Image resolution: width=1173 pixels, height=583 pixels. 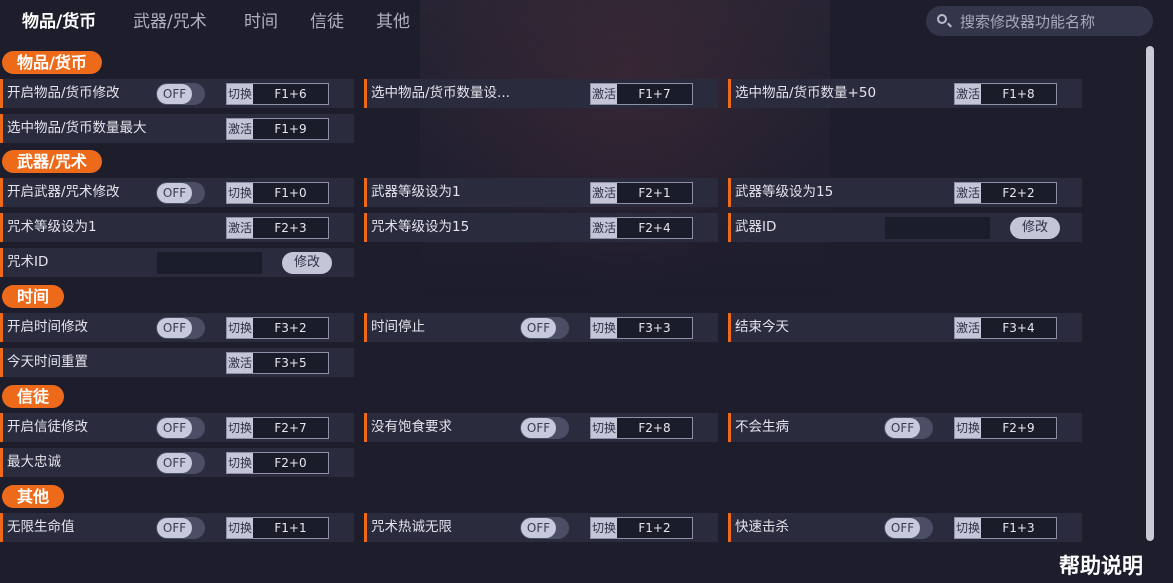 What do you see at coordinates (77, 128) in the screenshot?
I see `cheat-label: 选中物品/货币数量最大` at bounding box center [77, 128].